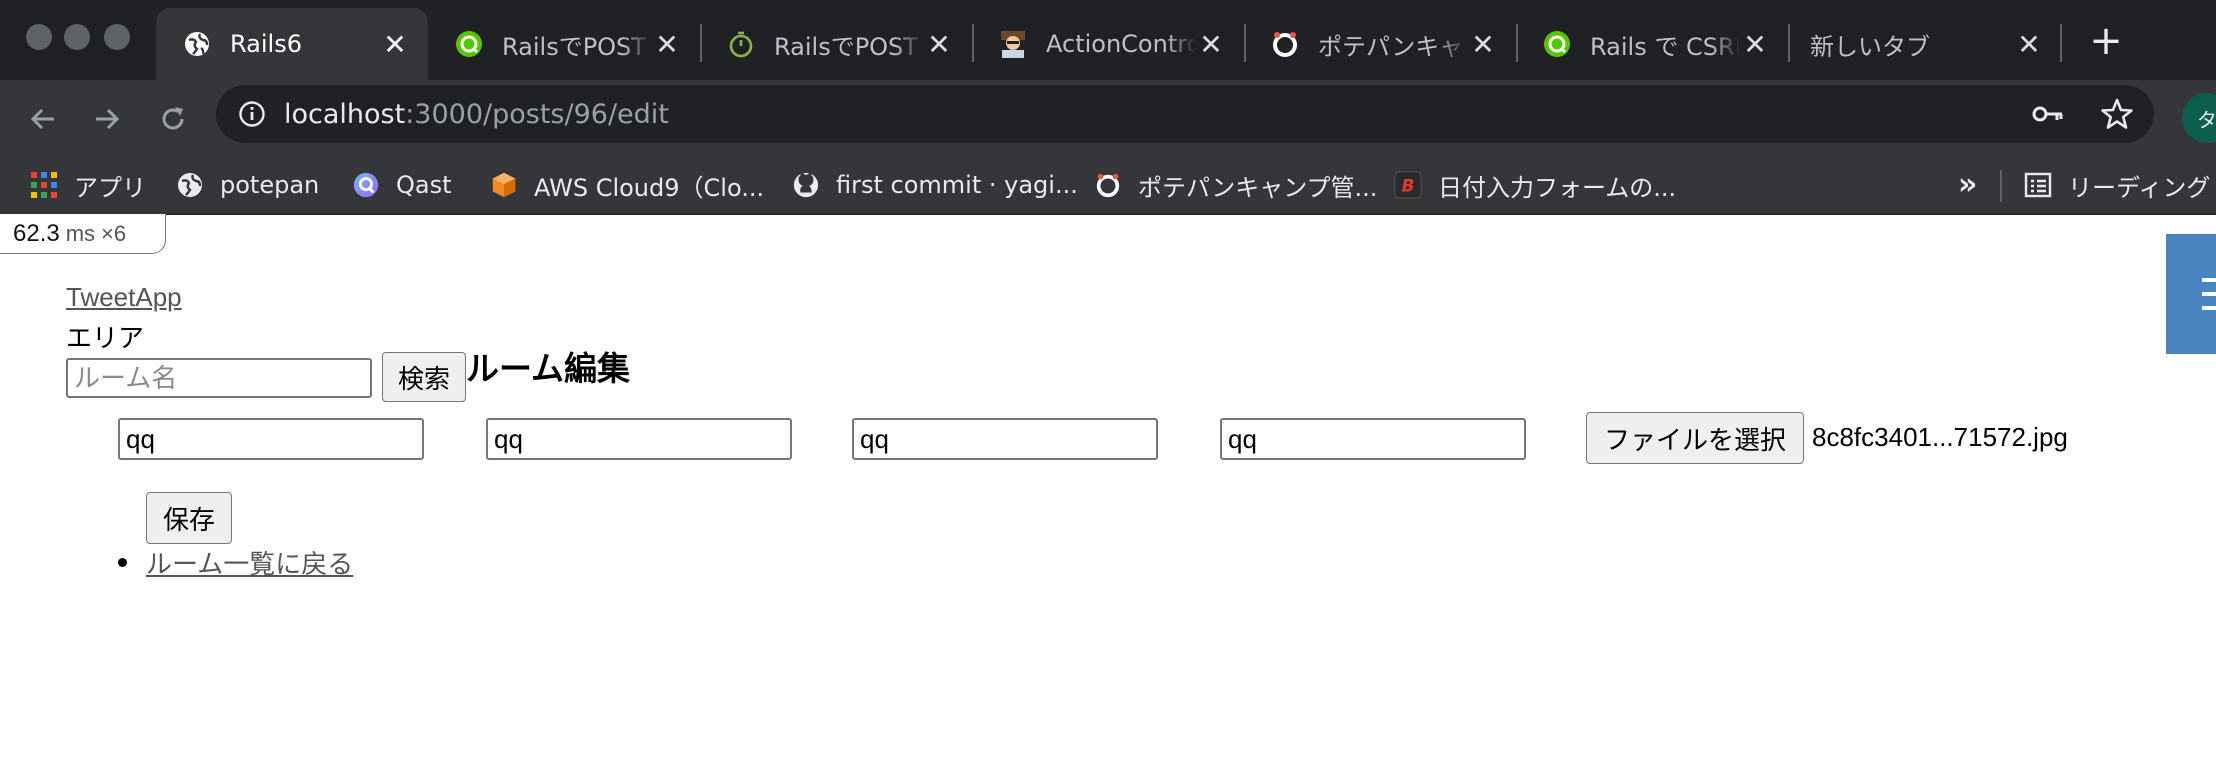  I want to click on window-minimize-dot, so click(77, 37).